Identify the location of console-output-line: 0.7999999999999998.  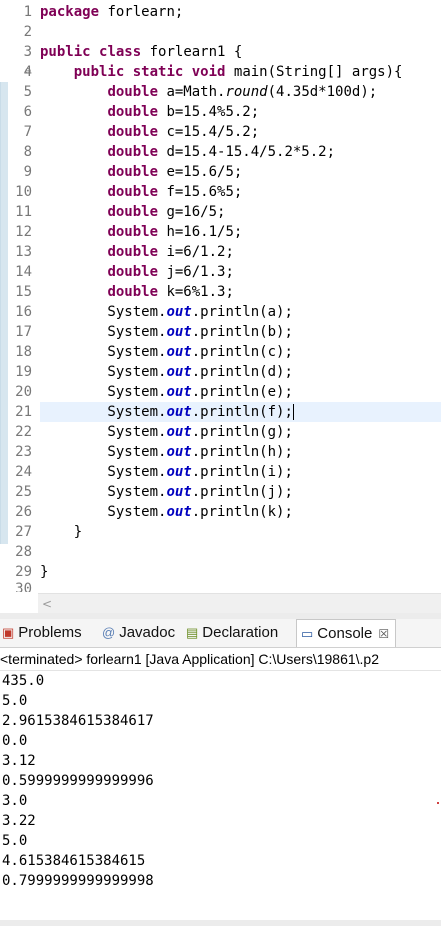
(78, 881).